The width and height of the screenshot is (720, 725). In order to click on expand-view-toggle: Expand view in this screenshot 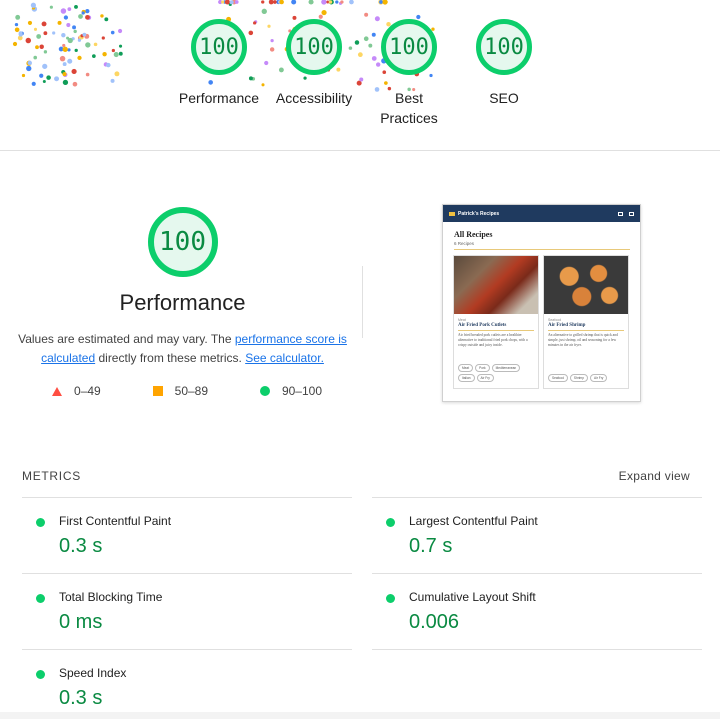, I will do `click(654, 476)`.